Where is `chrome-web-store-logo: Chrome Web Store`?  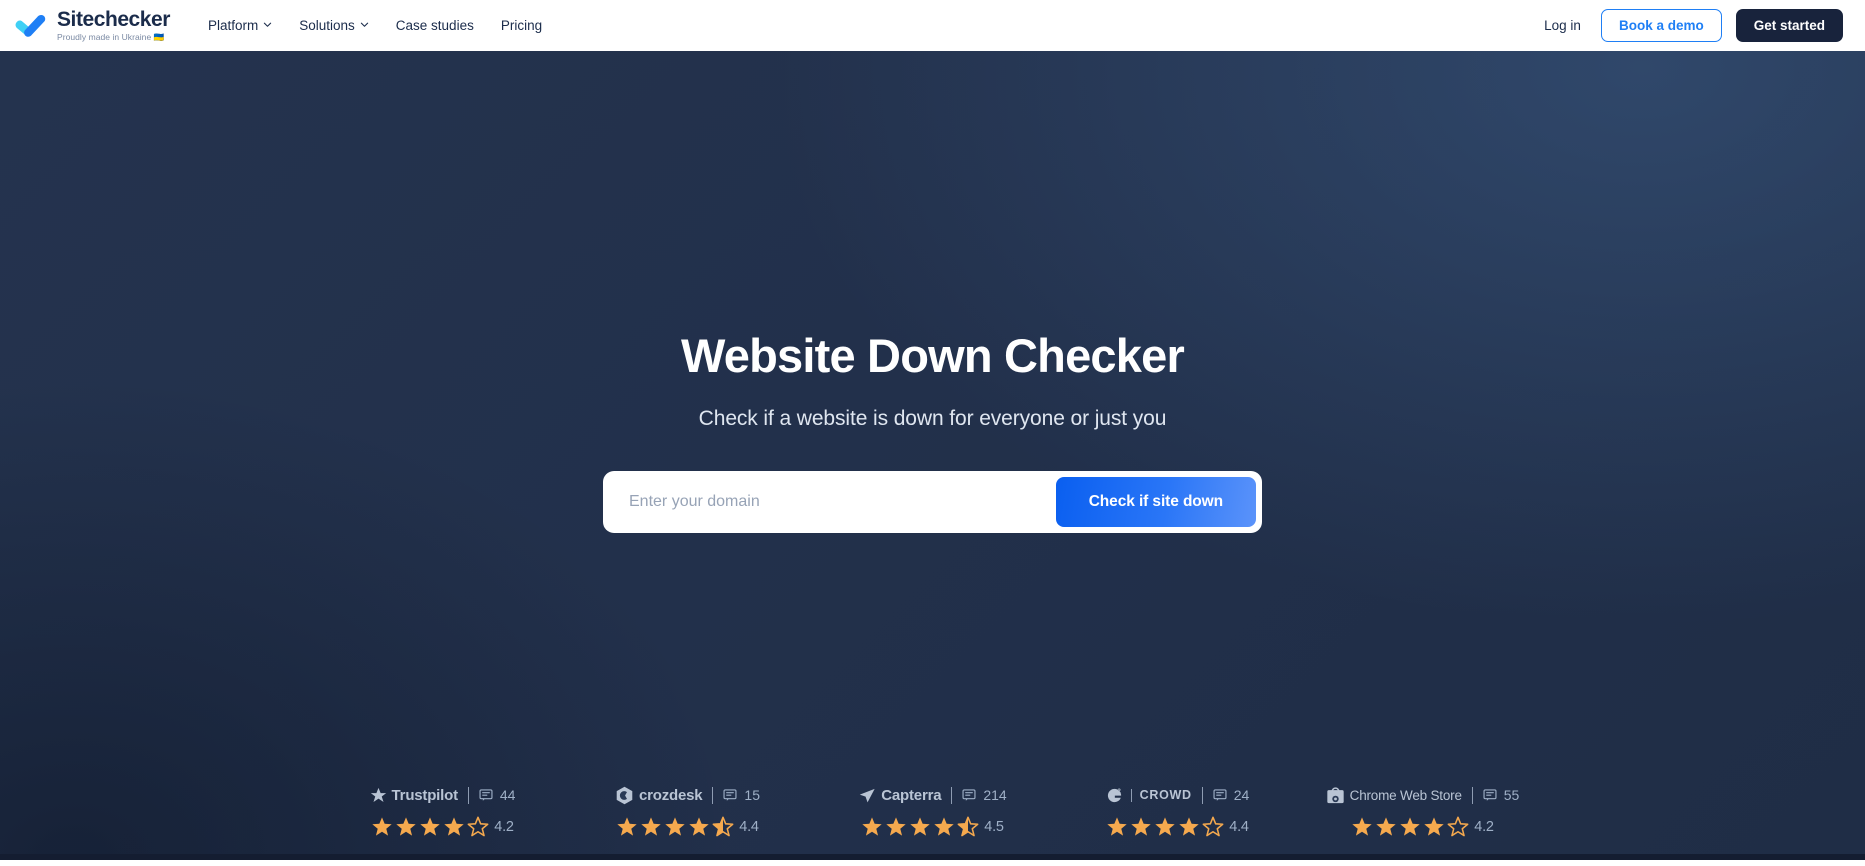 chrome-web-store-logo: Chrome Web Store is located at coordinates (1394, 795).